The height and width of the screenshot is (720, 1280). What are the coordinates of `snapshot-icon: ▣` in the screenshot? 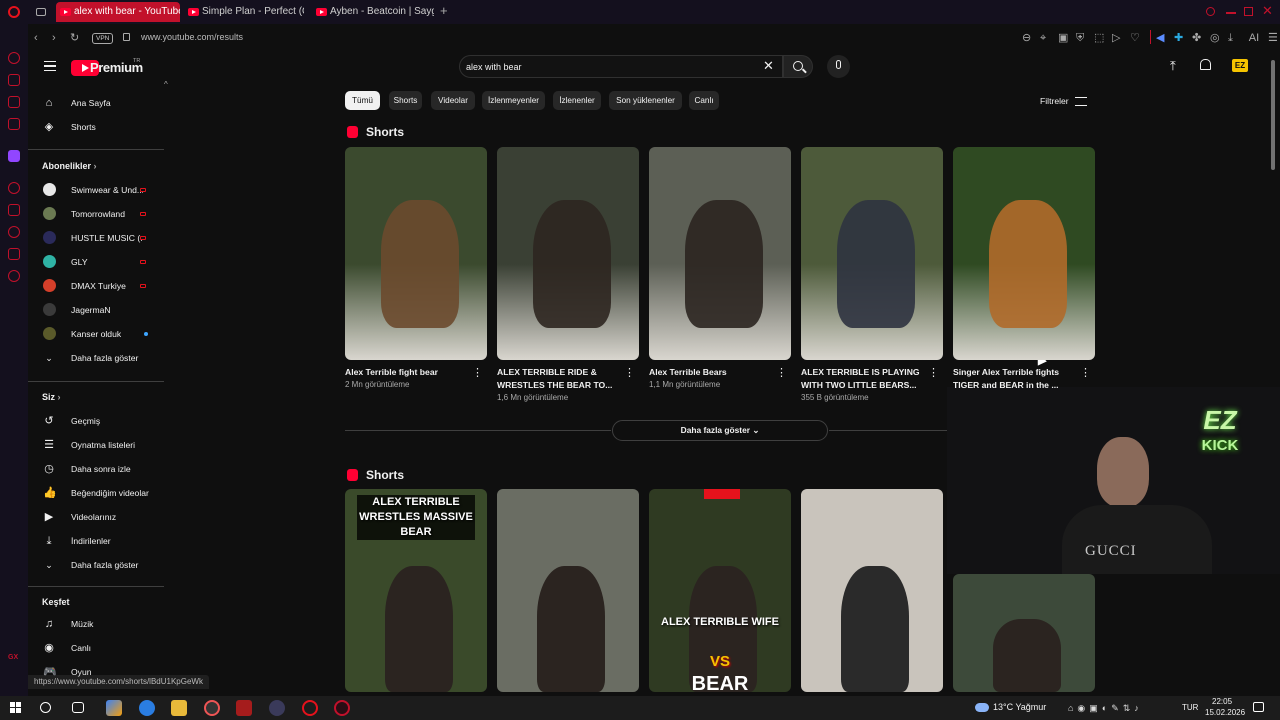 It's located at (1063, 38).